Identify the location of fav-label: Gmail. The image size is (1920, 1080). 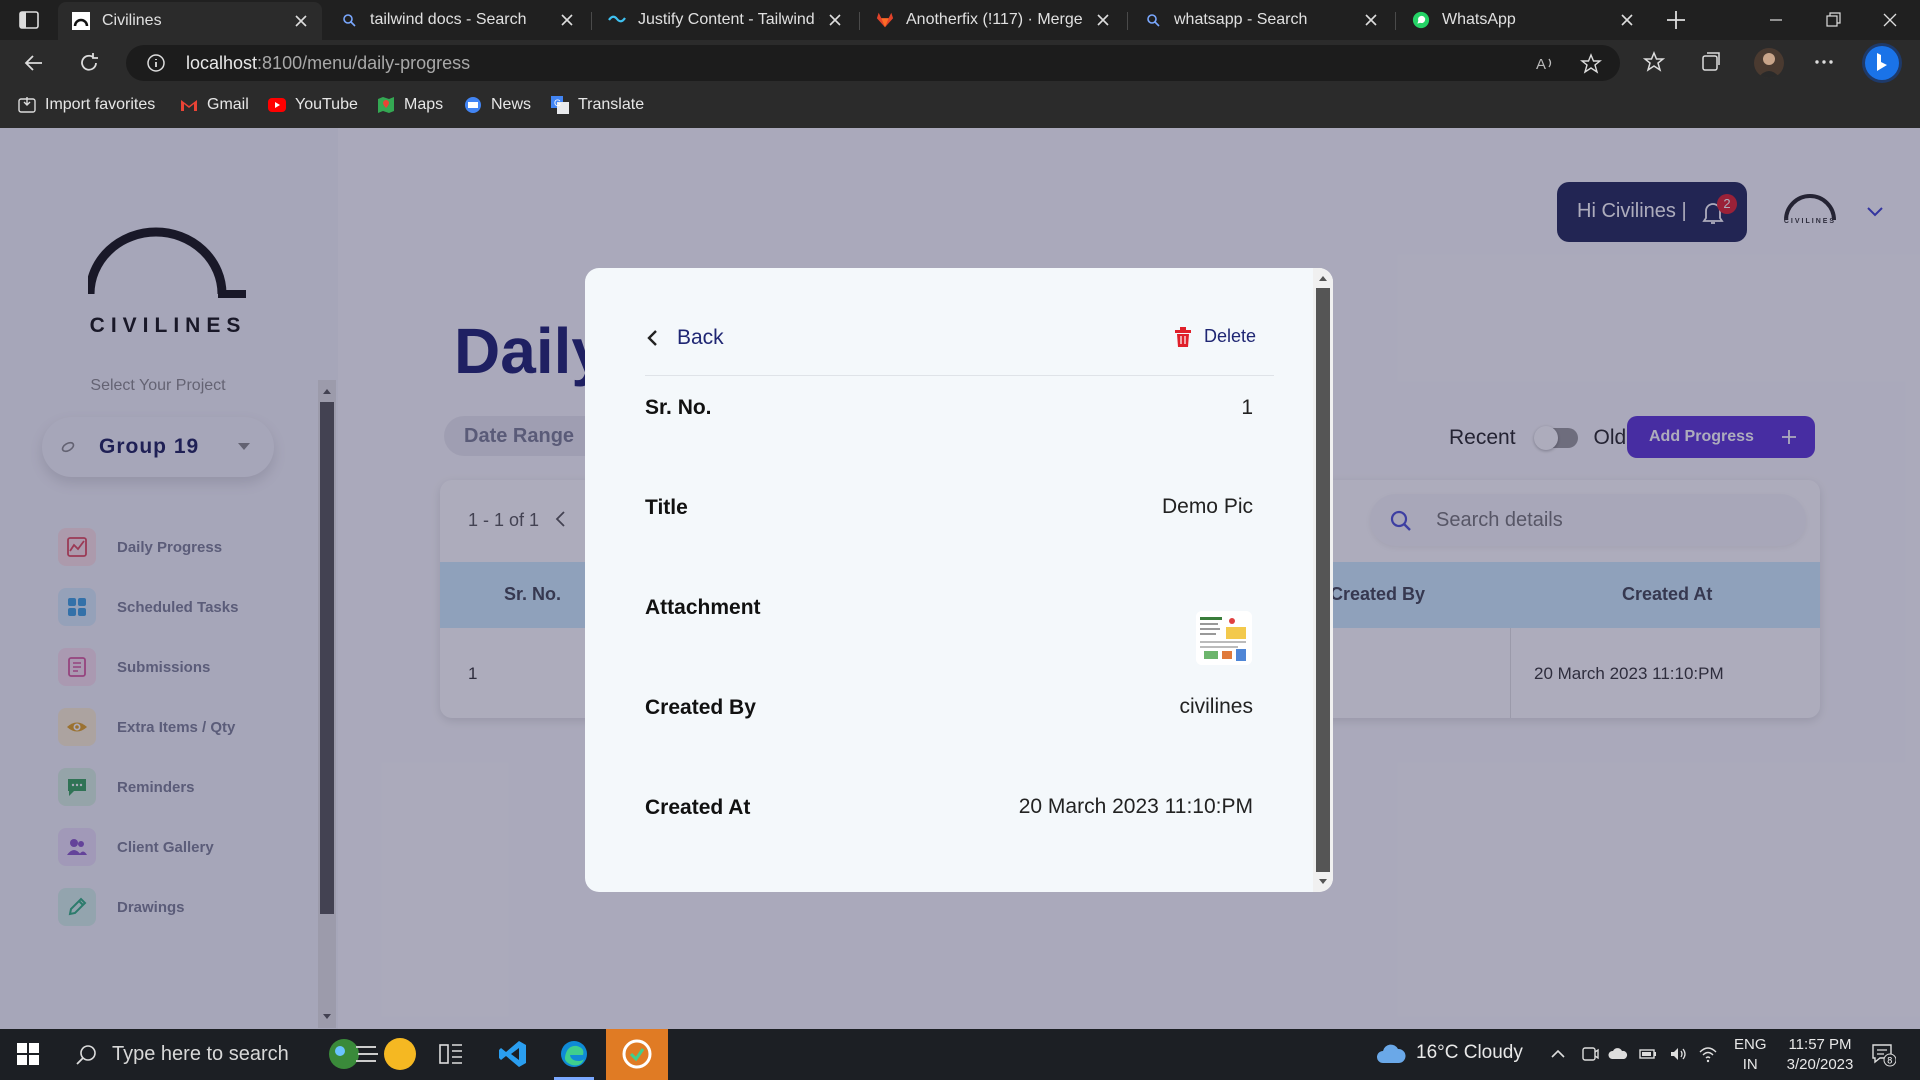
(228, 104).